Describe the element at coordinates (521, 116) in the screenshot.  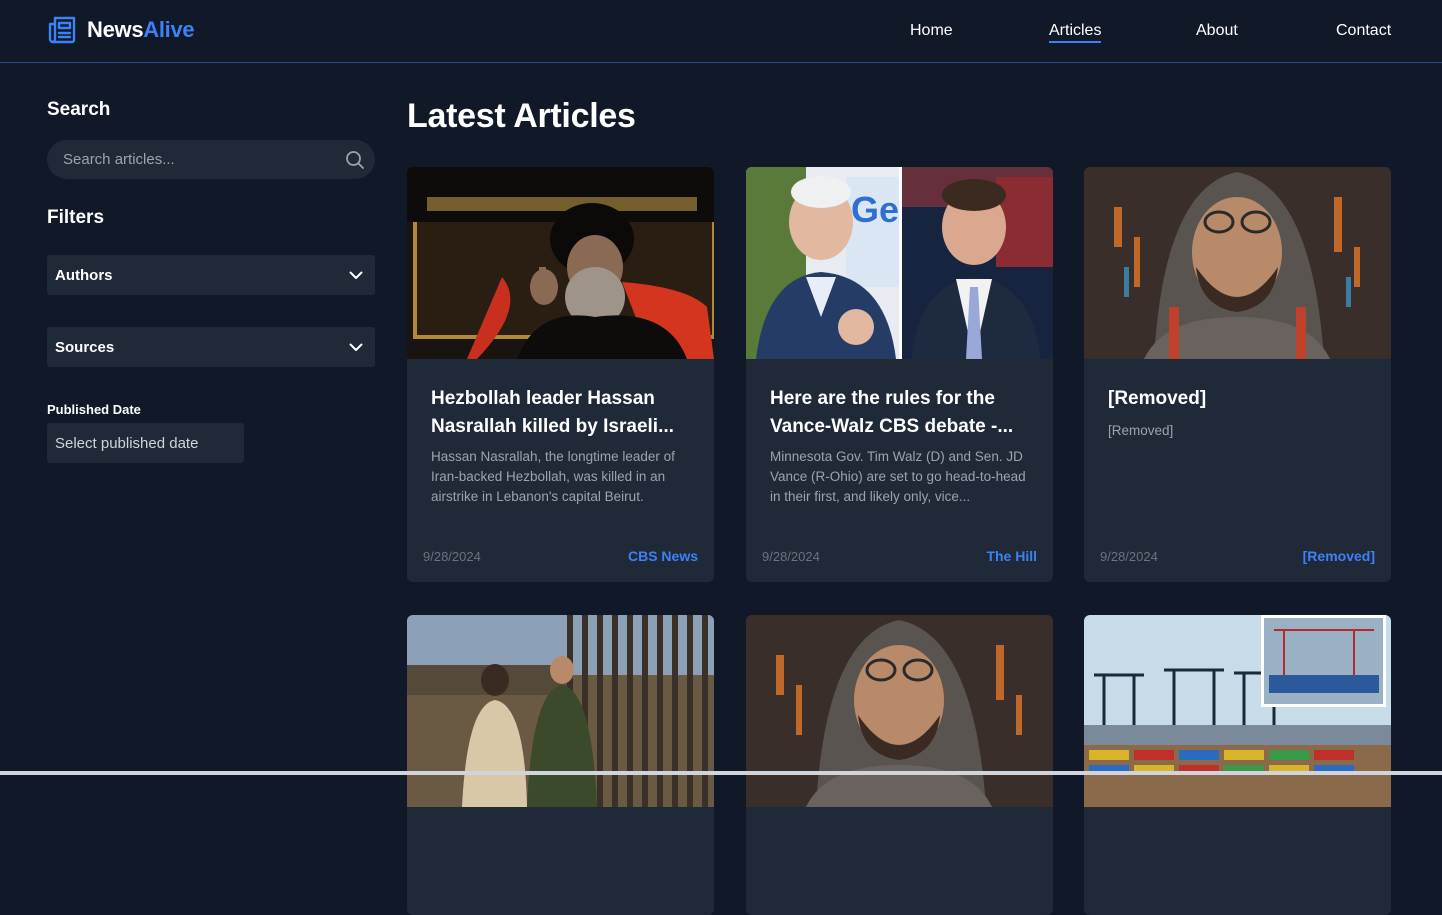
I see `page-title: Latest Articles` at that location.